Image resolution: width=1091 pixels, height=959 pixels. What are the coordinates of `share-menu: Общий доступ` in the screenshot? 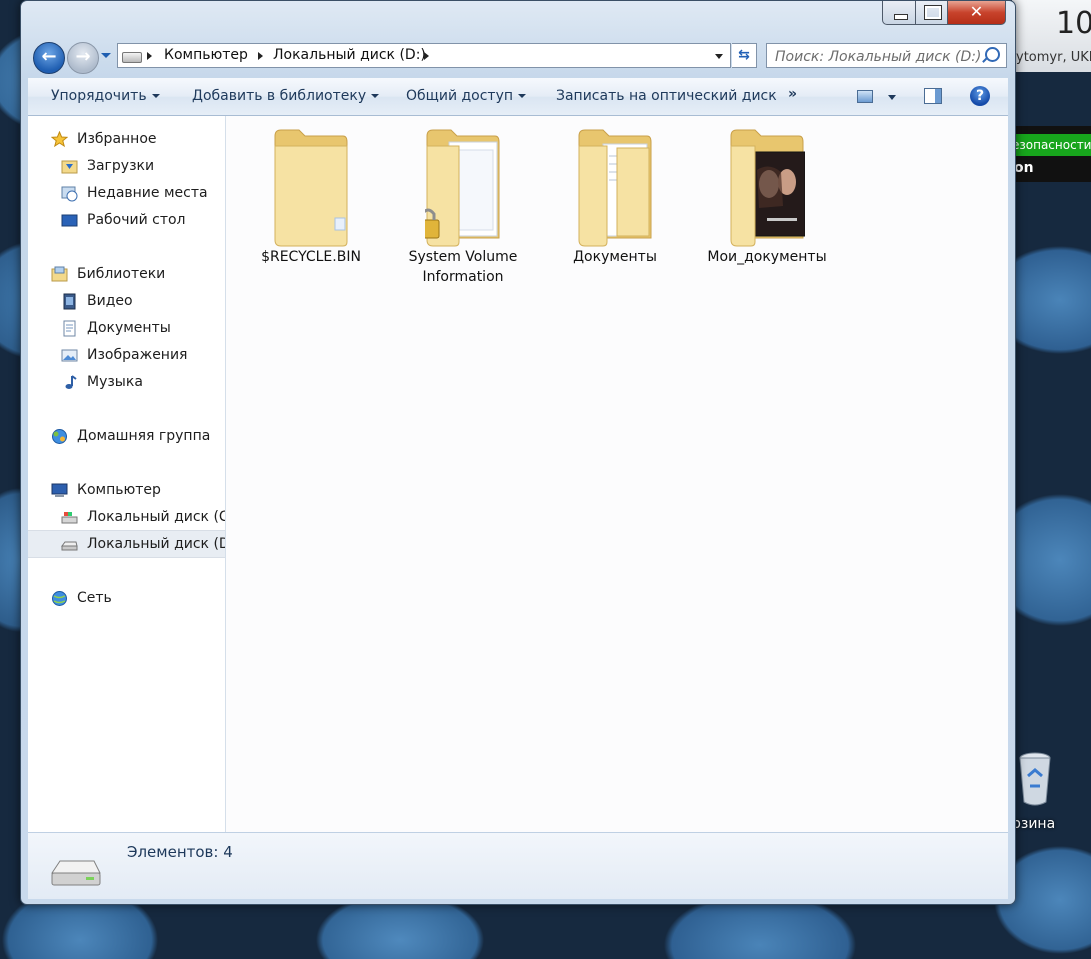 It's located at (466, 96).